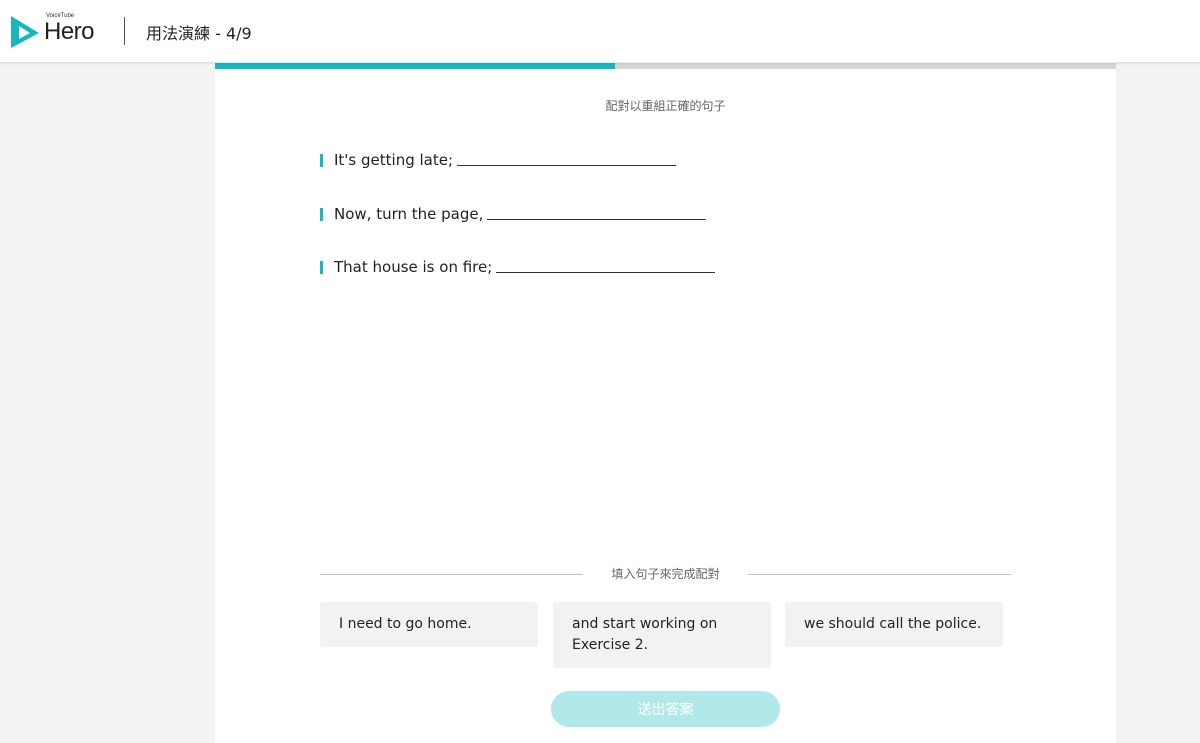 This screenshot has width=1200, height=743. I want to click on option-card: we should call the police., so click(894, 624).